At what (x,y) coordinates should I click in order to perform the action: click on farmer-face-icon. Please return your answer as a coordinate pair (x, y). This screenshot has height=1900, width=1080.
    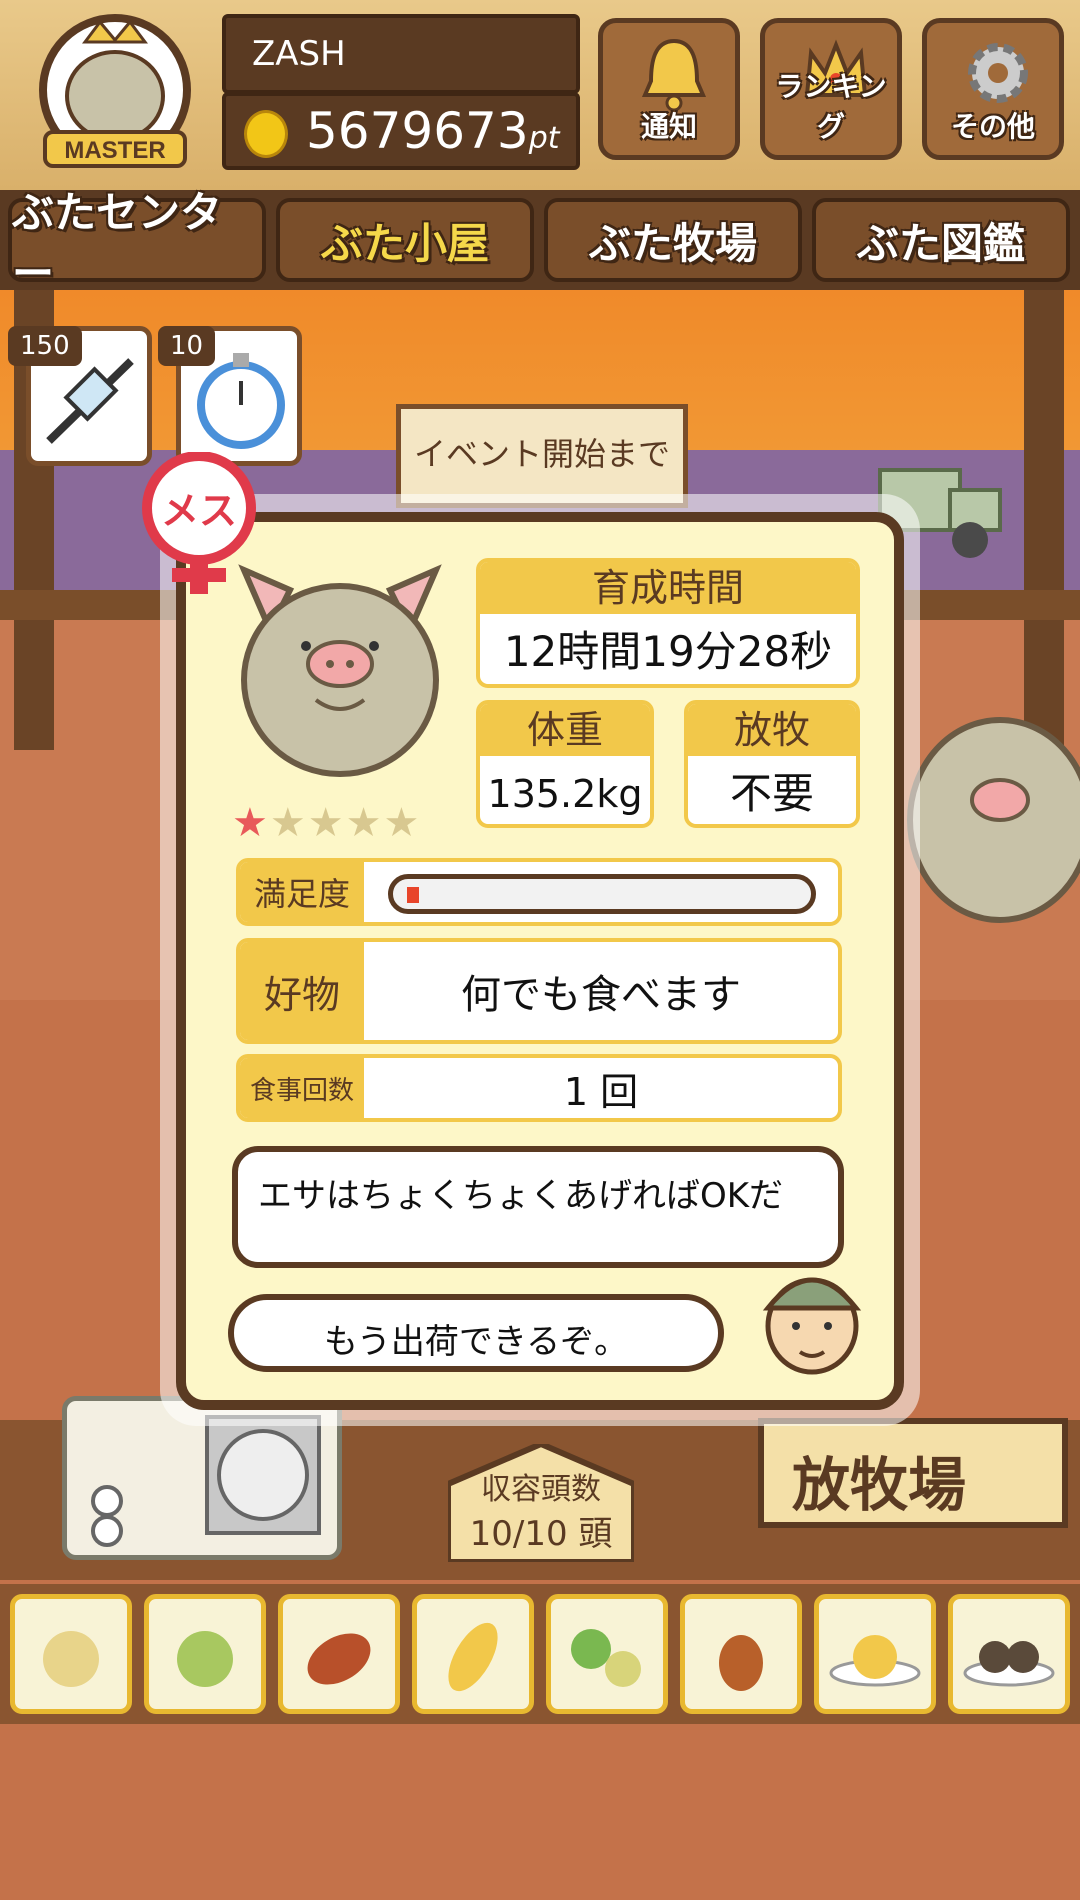
    Looking at the image, I should click on (812, 1326).